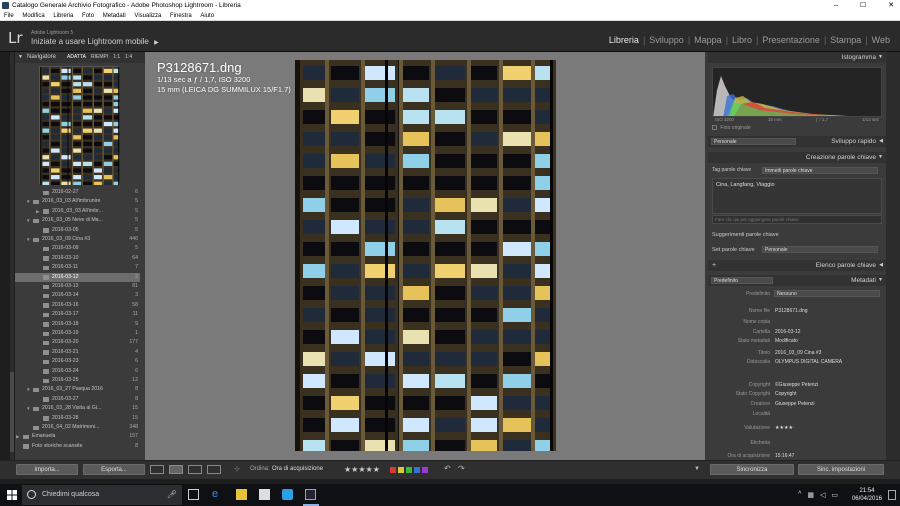  Describe the element at coordinates (77, 239) in the screenshot. I see `folder-item: ▼ 2016_03_09 Cina #3 446` at that location.